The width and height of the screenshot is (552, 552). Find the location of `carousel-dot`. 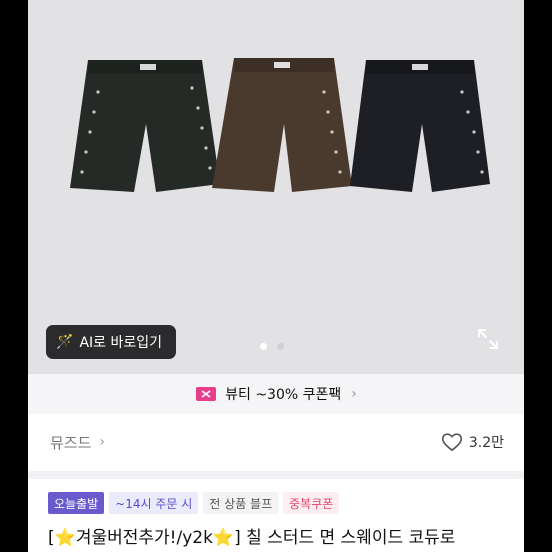

carousel-dot is located at coordinates (280, 346).